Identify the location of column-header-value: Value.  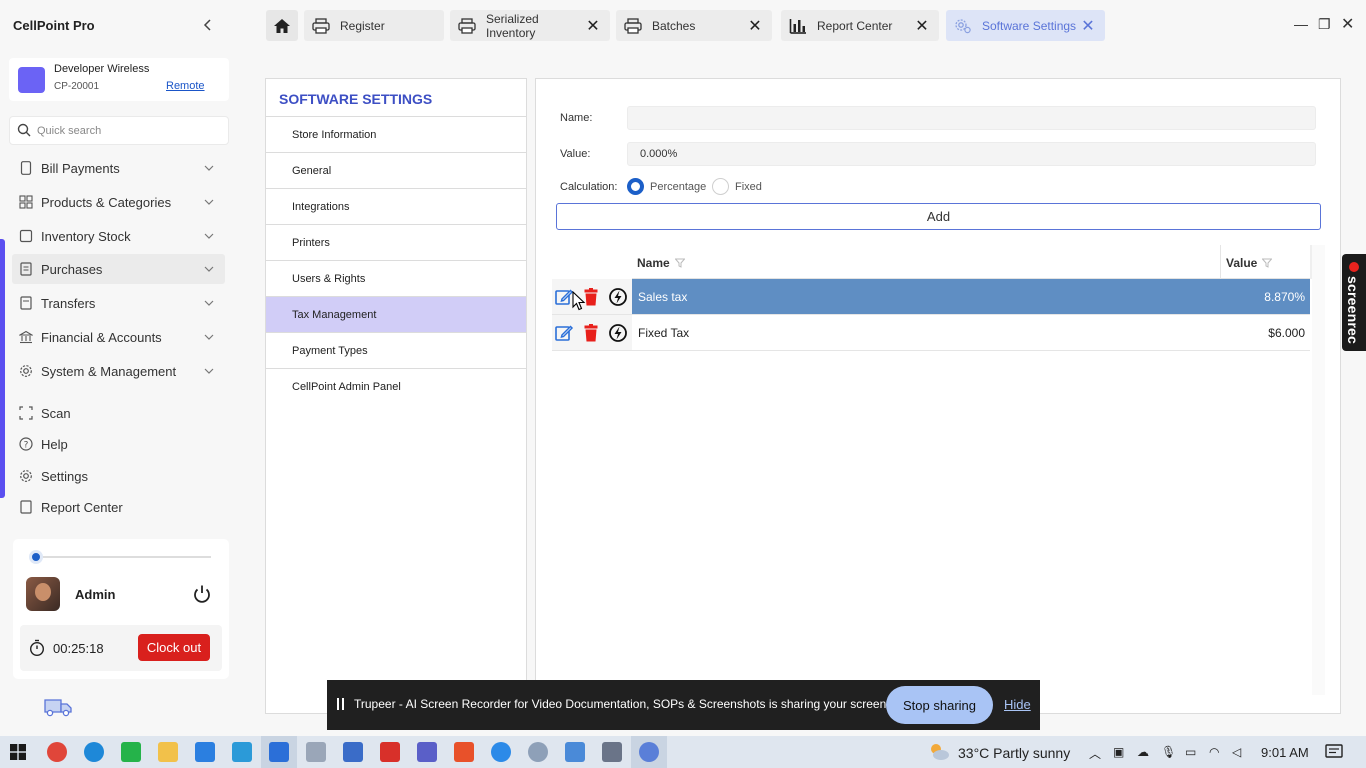
(1249, 263).